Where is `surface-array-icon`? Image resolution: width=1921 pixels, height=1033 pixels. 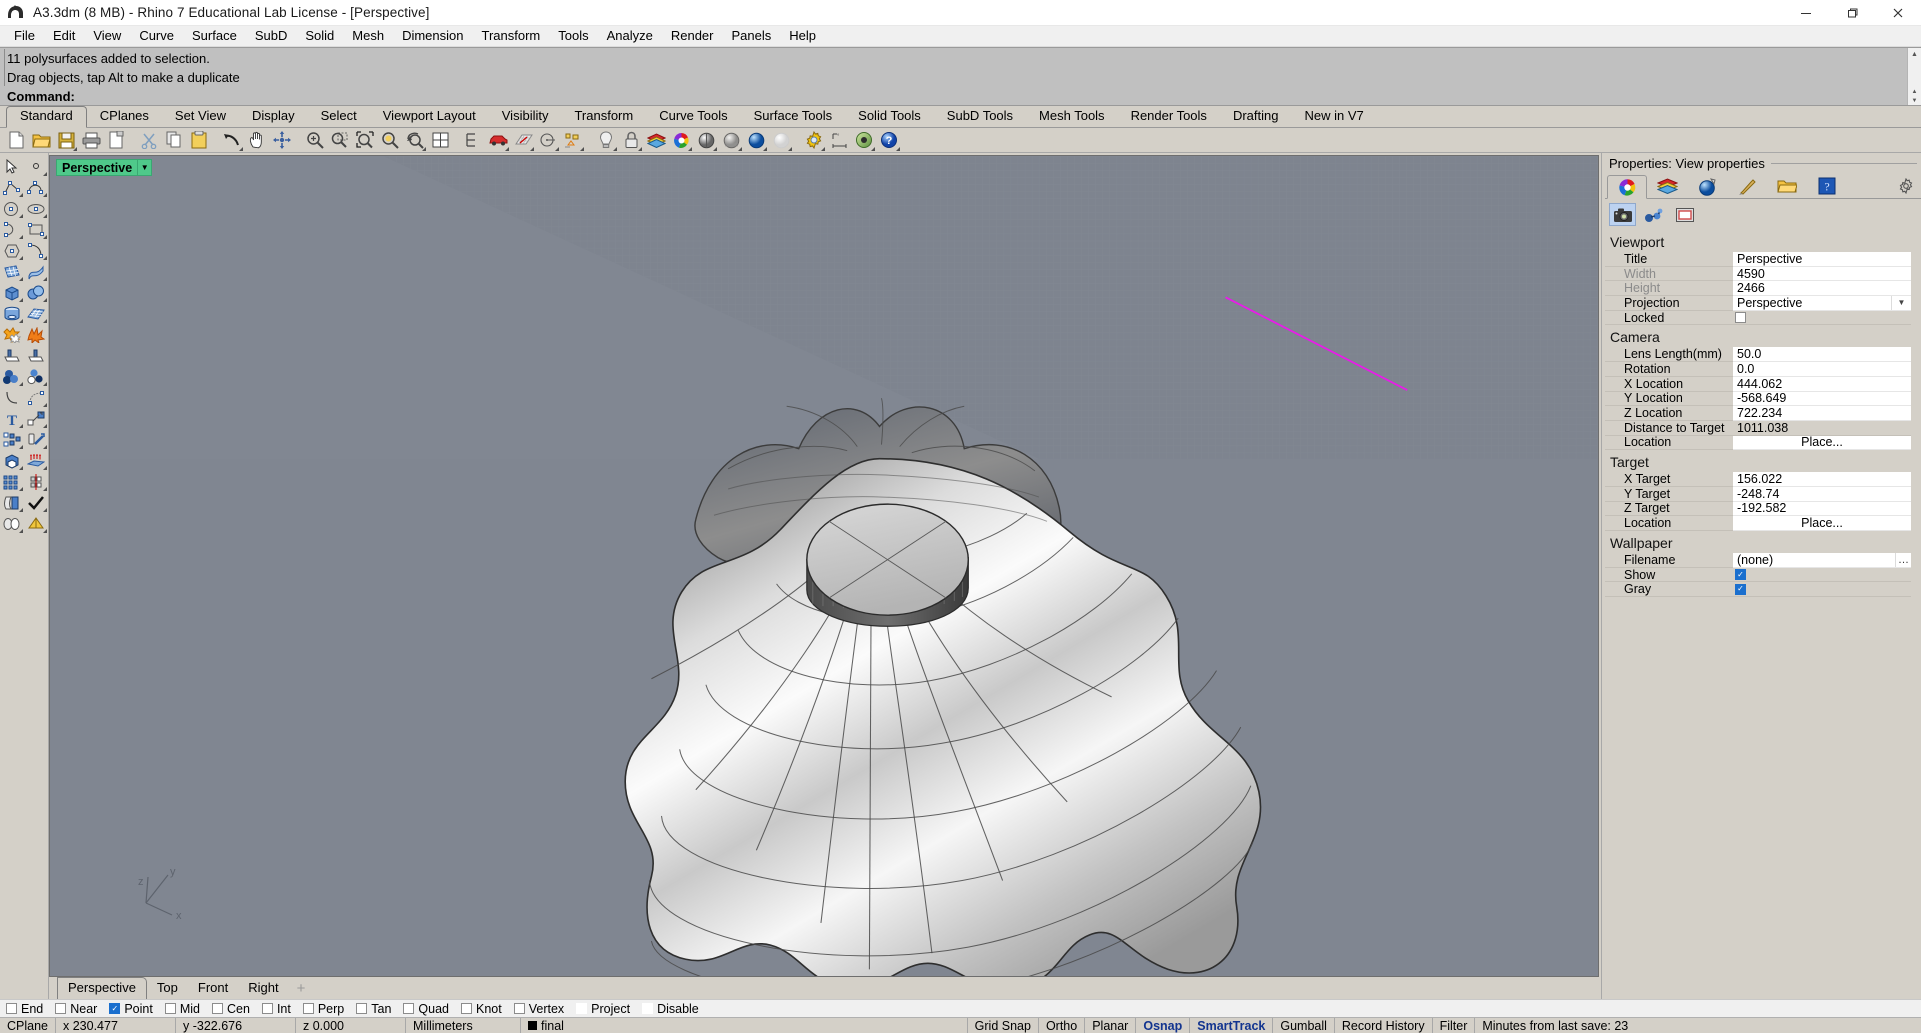 surface-array-icon is located at coordinates (36, 313).